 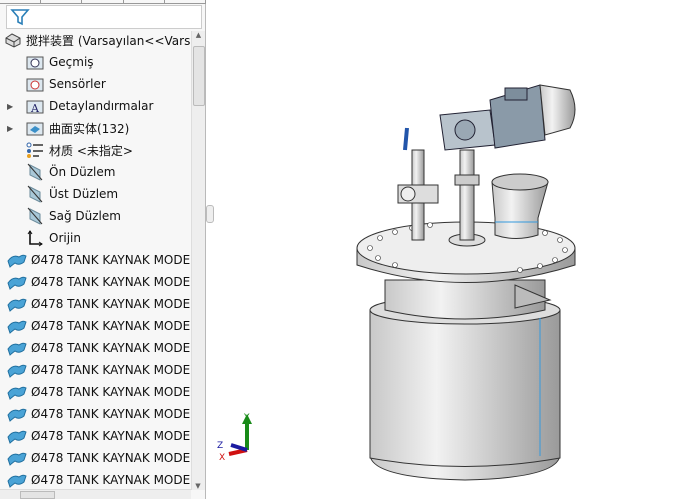 I want to click on surface-bodies-folder-icon, so click(x=35, y=128).